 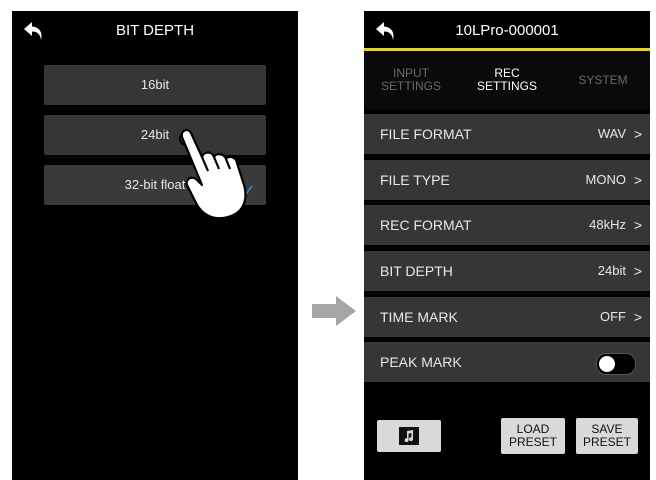 What do you see at coordinates (605, 179) in the screenshot?
I see `row-value: MONO` at bounding box center [605, 179].